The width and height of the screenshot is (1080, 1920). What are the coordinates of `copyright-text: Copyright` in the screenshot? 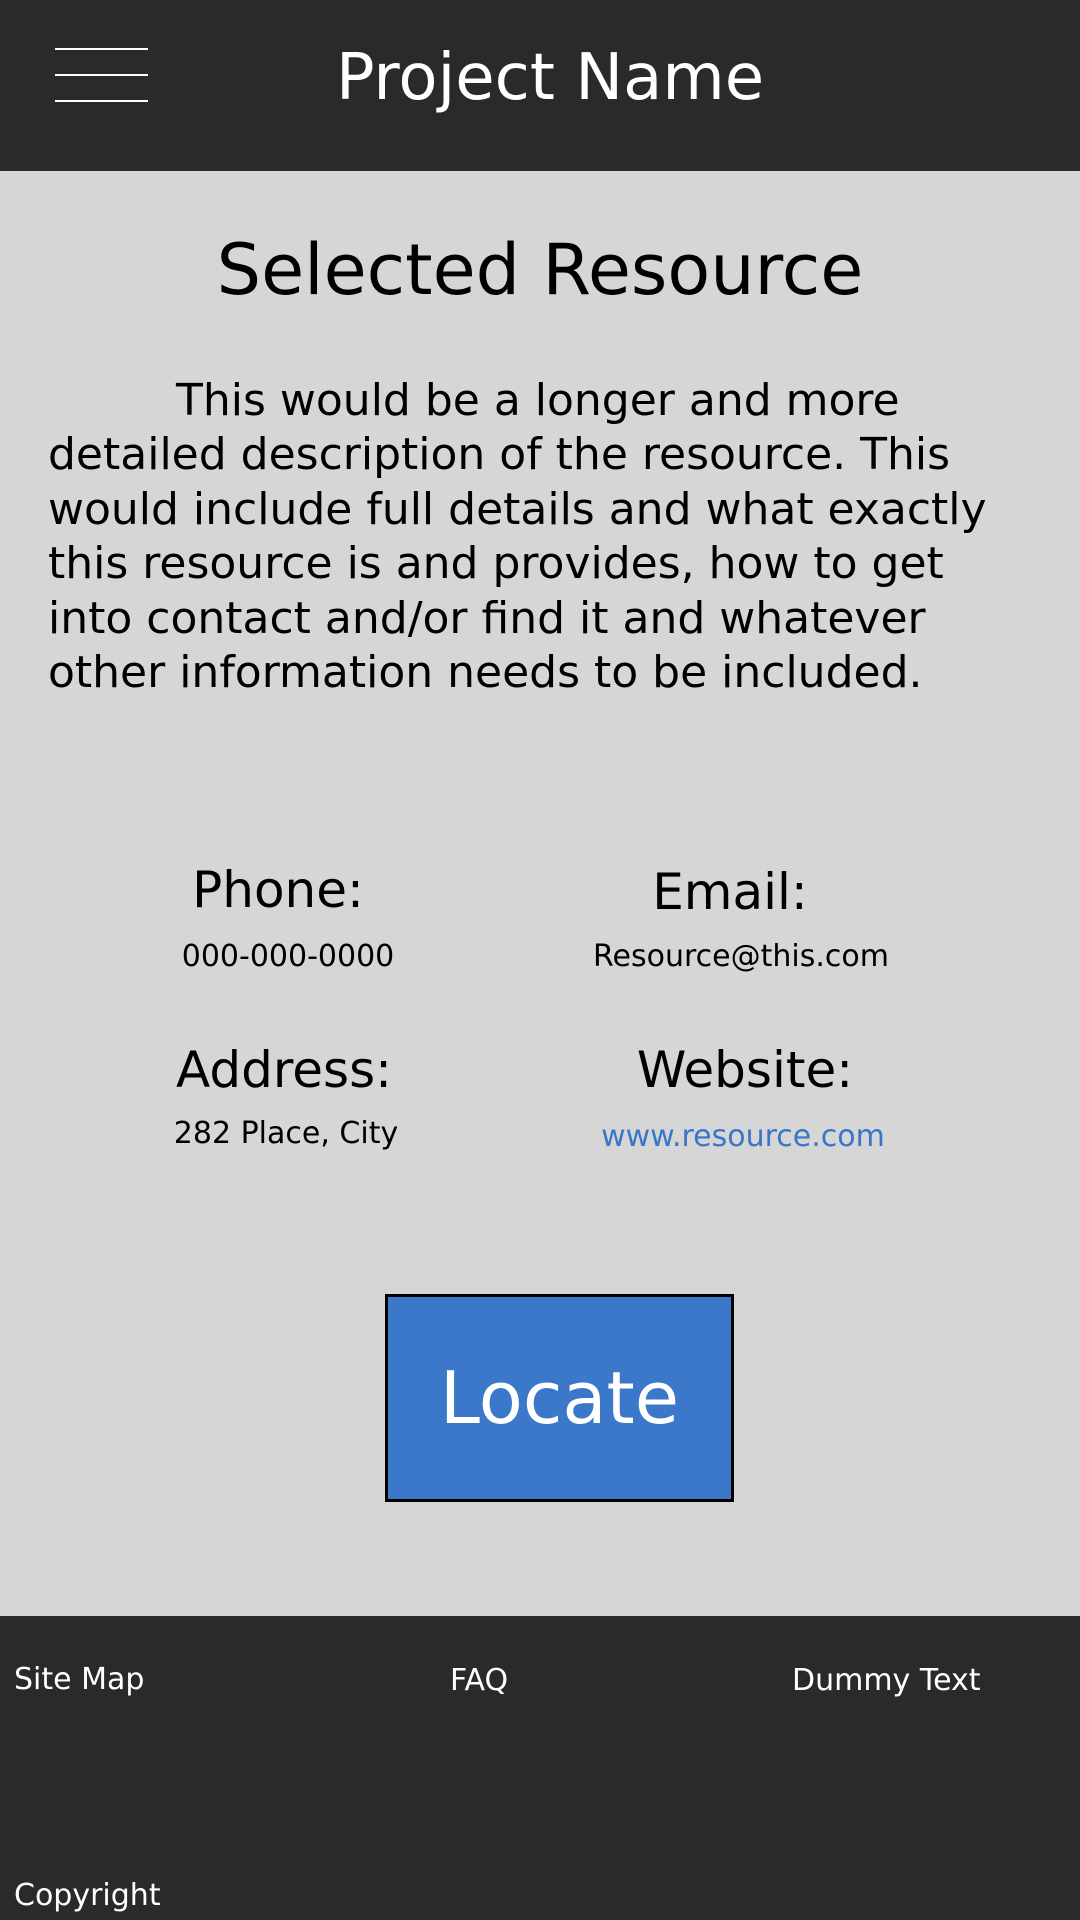 It's located at (87, 1895).